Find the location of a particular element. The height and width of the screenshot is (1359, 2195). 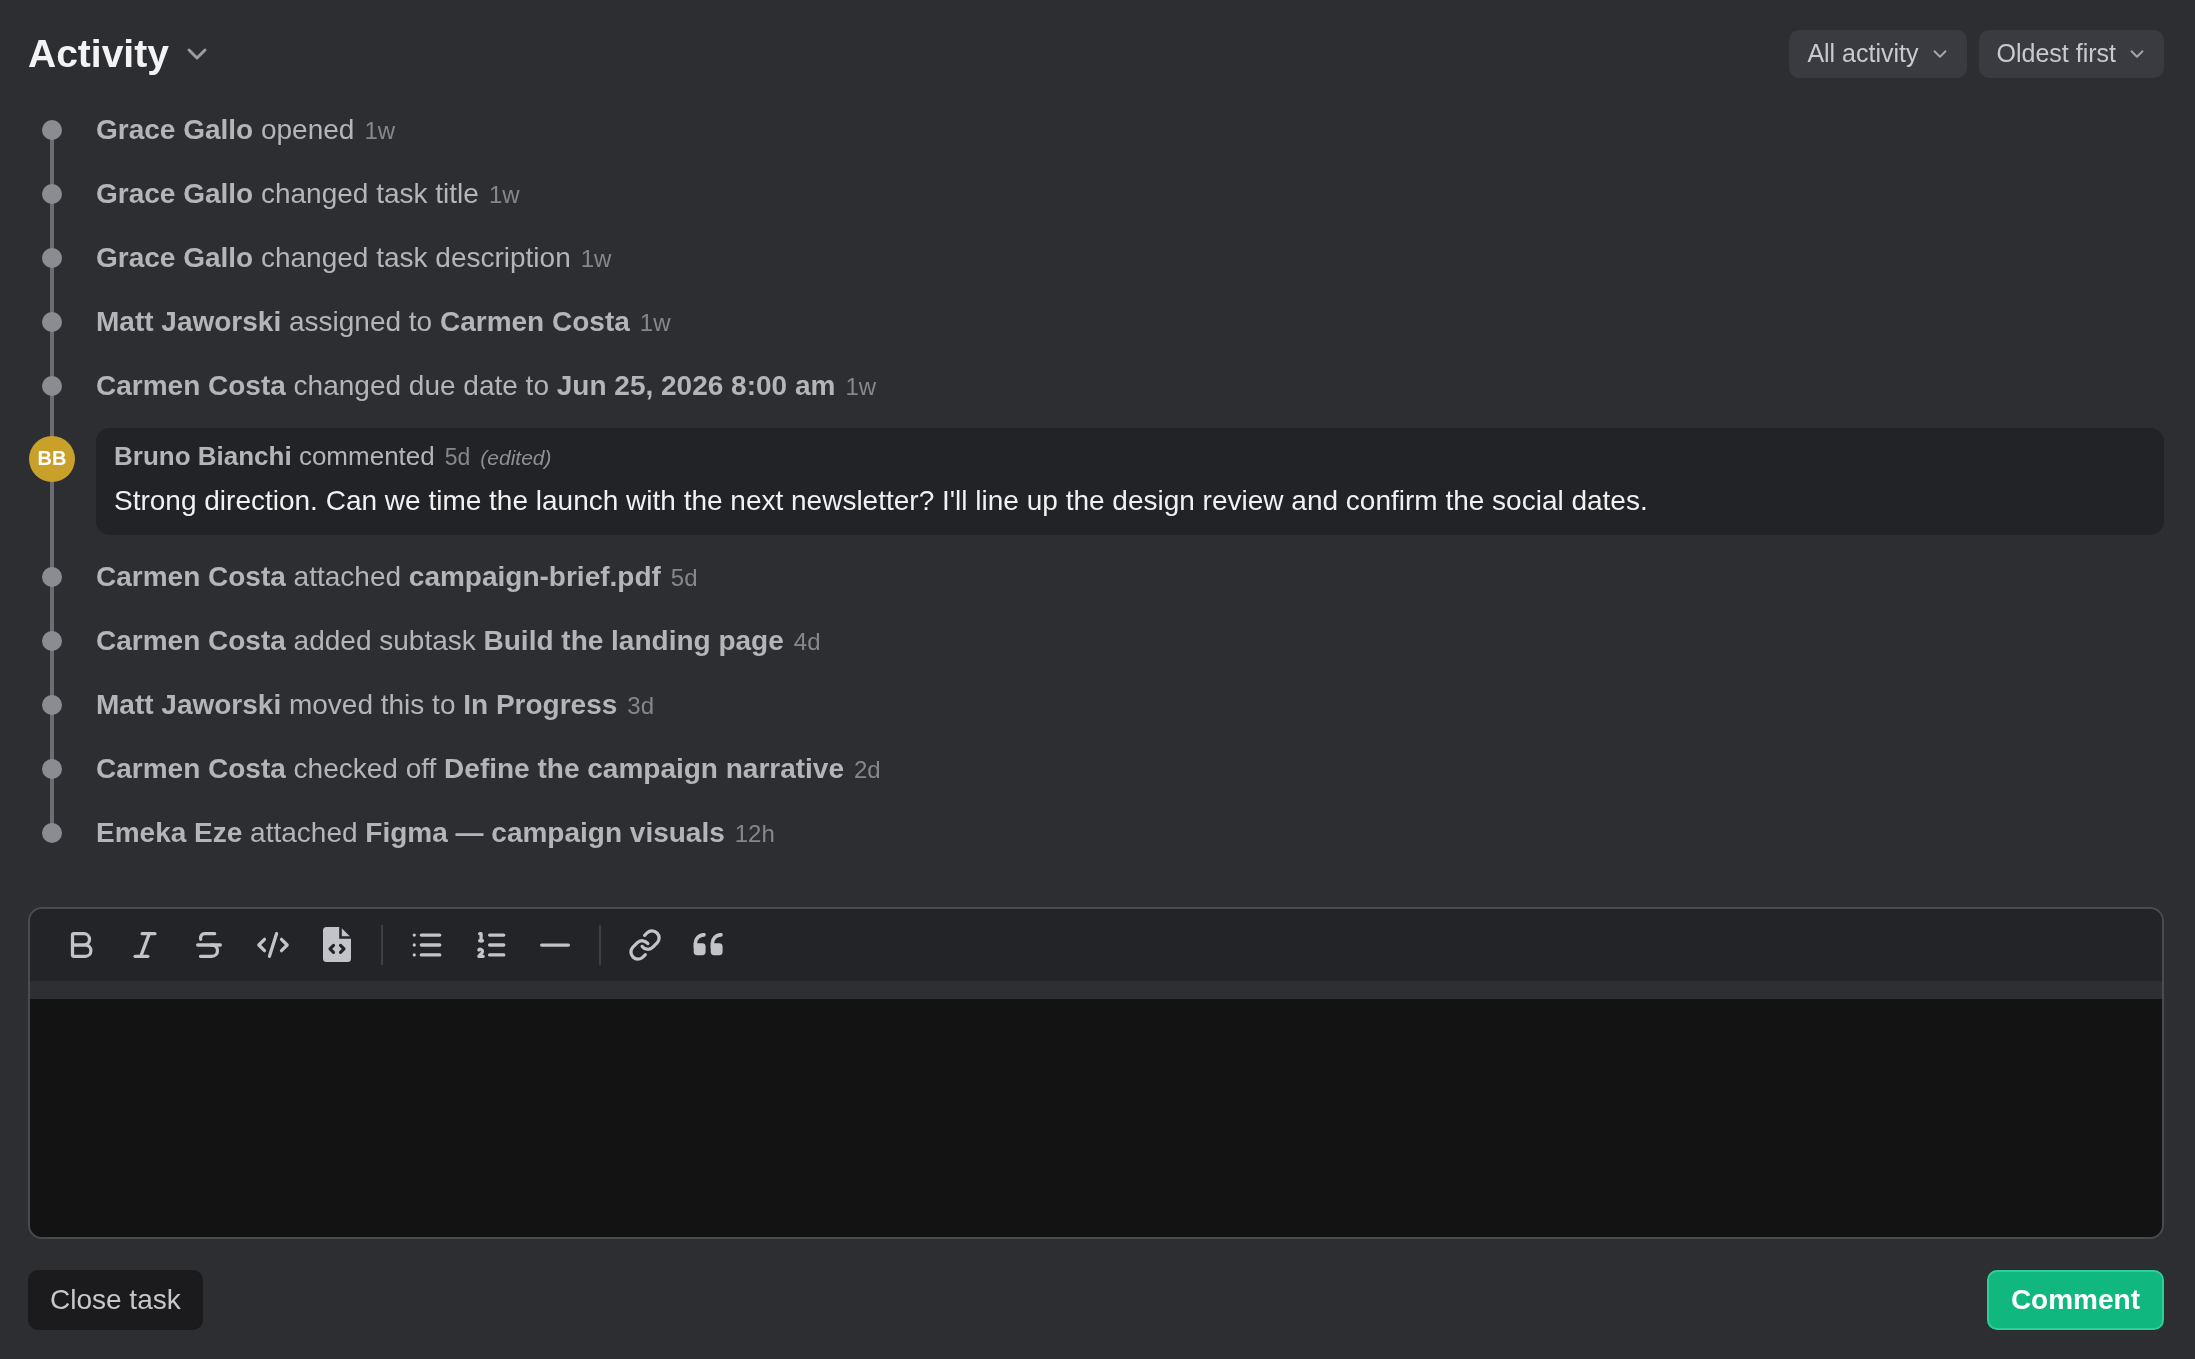

code-file-icon is located at coordinates (337, 945).